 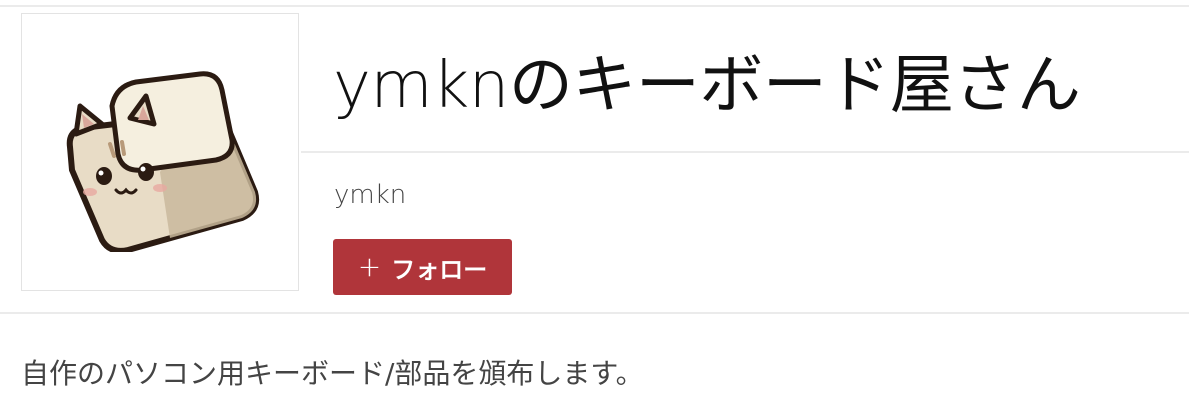 What do you see at coordinates (332, 373) in the screenshot?
I see `shop-description: 自作のパソコン用キーボード/部品を頒布します。` at bounding box center [332, 373].